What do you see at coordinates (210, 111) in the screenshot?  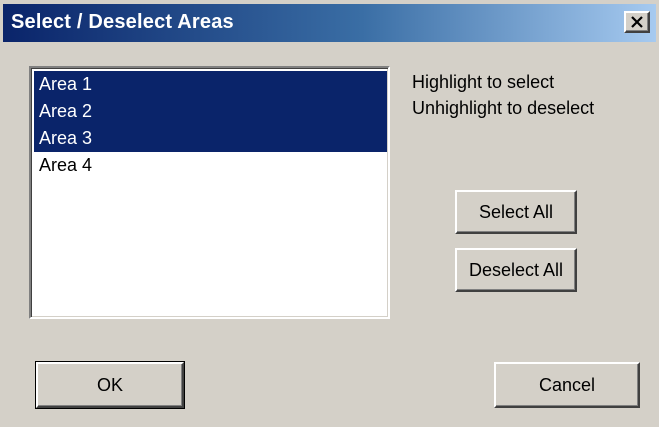 I see `list-item-area-2: Area 2` at bounding box center [210, 111].